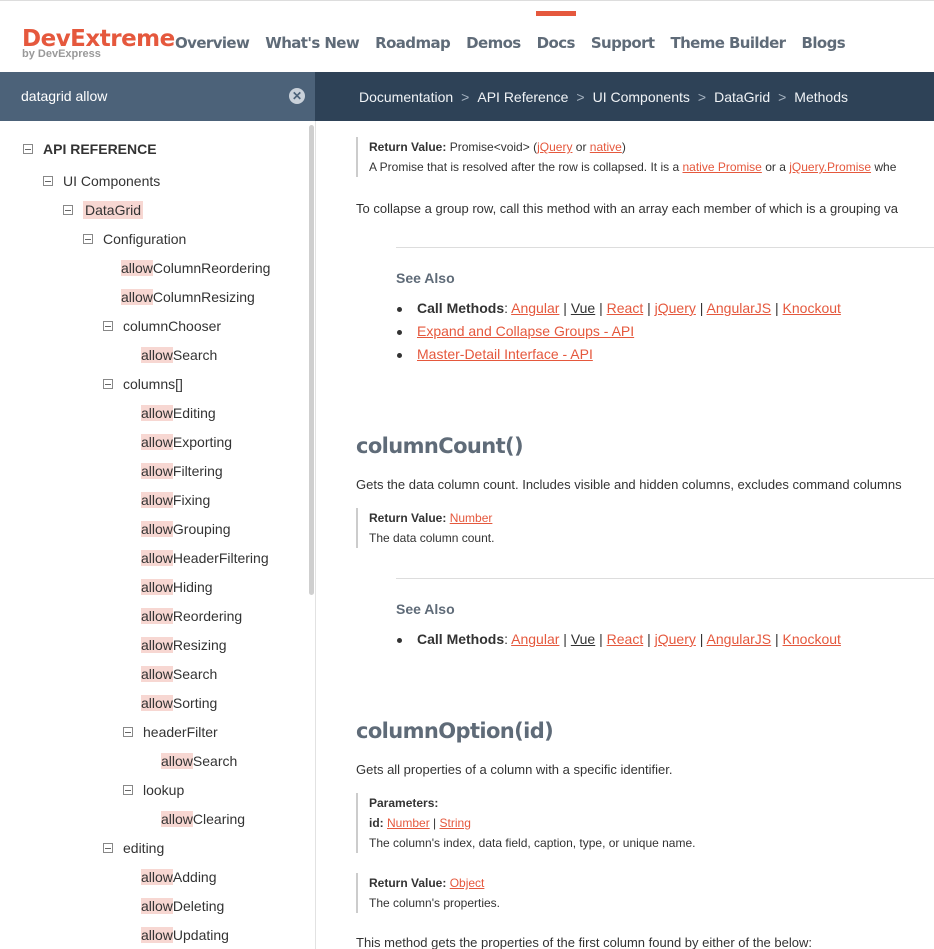 This screenshot has width=934, height=949. What do you see at coordinates (194, 877) in the screenshot?
I see `tree-label: Adding` at bounding box center [194, 877].